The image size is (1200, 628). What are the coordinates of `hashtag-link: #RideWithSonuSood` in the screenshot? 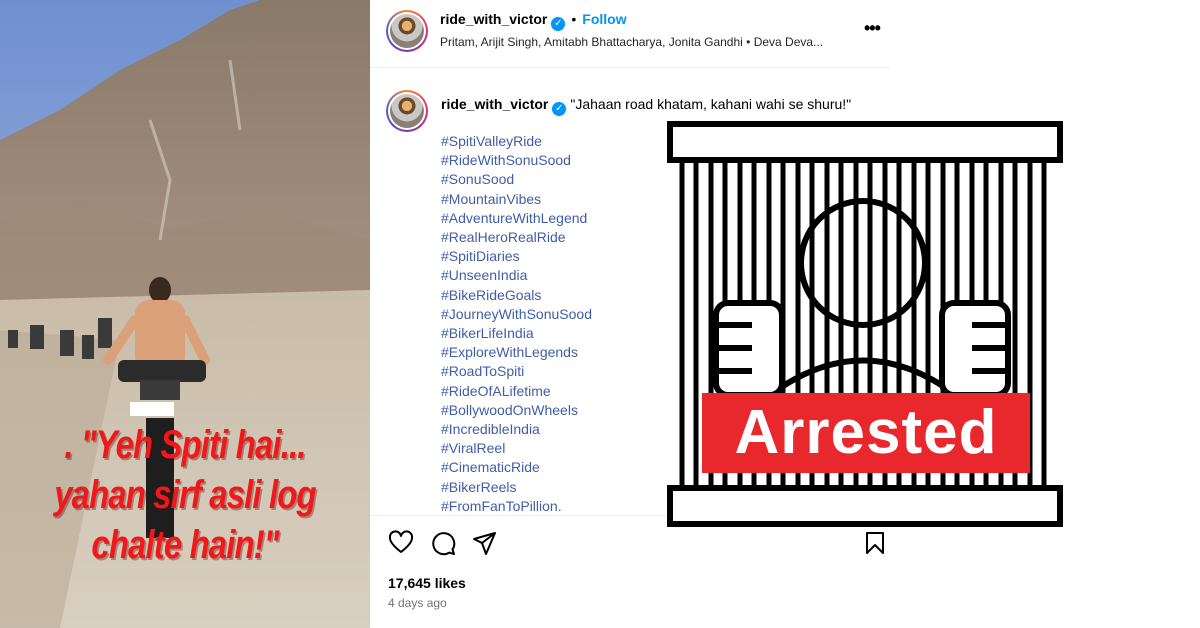 It's located at (516, 160).